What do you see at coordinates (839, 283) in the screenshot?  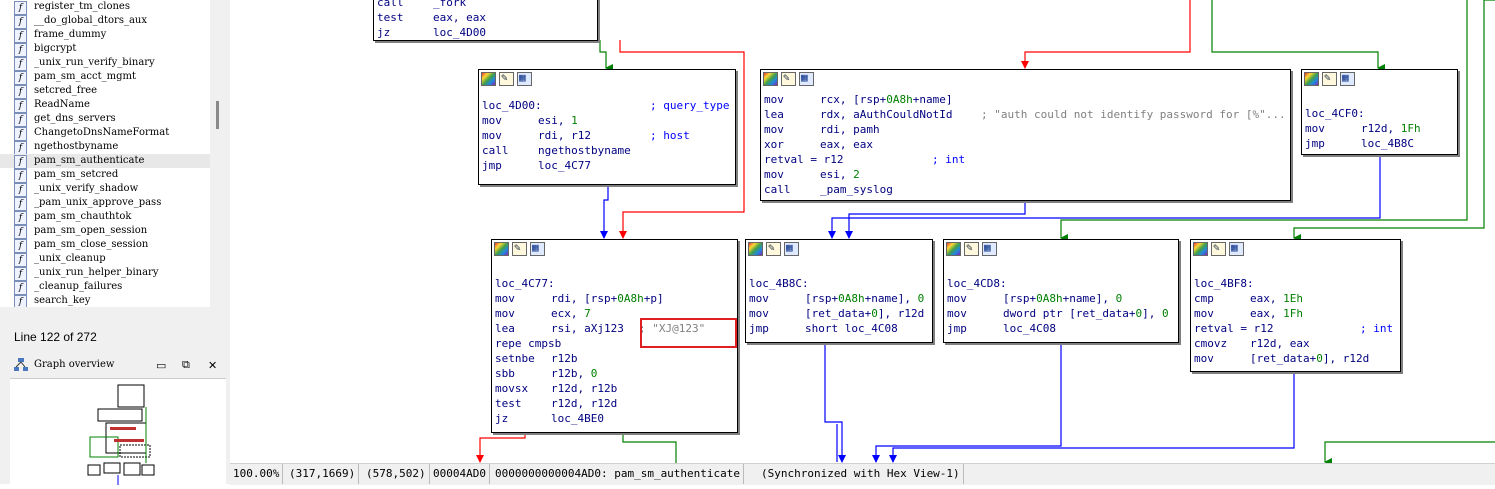 I see `label-line: loc_4B8C:` at bounding box center [839, 283].